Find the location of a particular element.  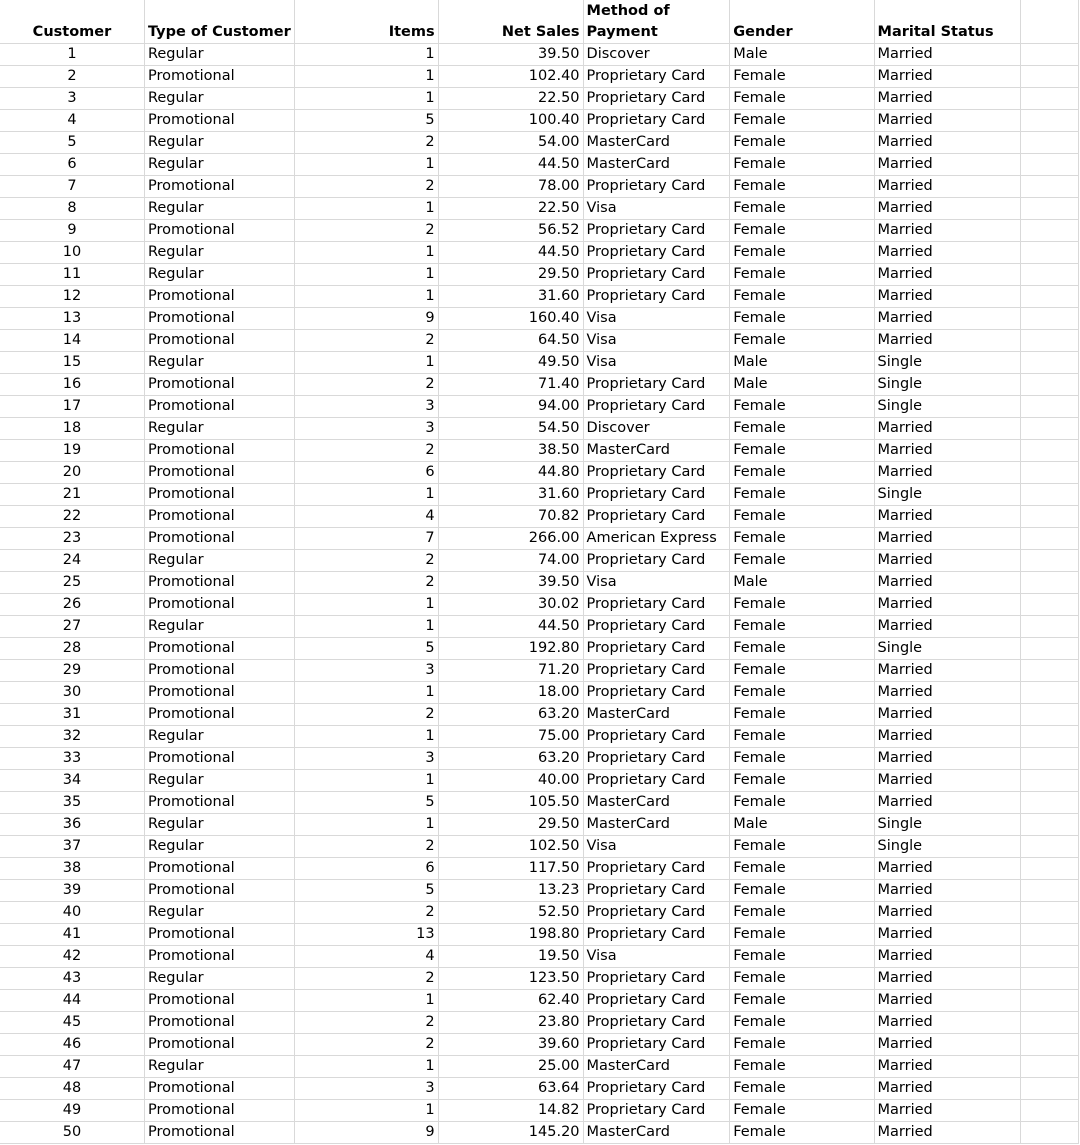

cell-customer: 10 is located at coordinates (72, 252).